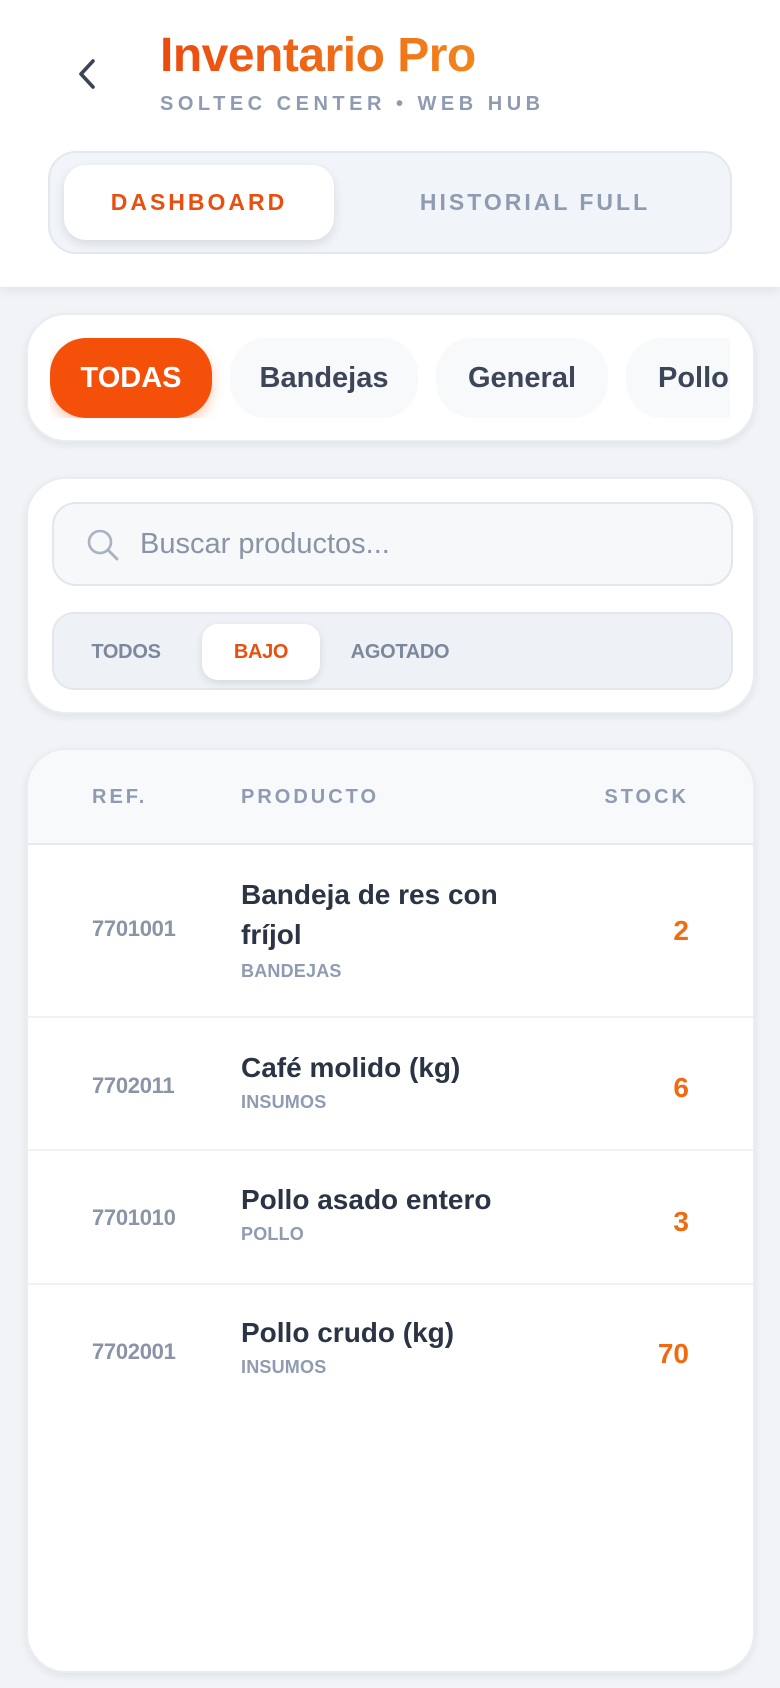 The width and height of the screenshot is (780, 1688). What do you see at coordinates (134, 928) in the screenshot?
I see `row-ref: 7701001` at bounding box center [134, 928].